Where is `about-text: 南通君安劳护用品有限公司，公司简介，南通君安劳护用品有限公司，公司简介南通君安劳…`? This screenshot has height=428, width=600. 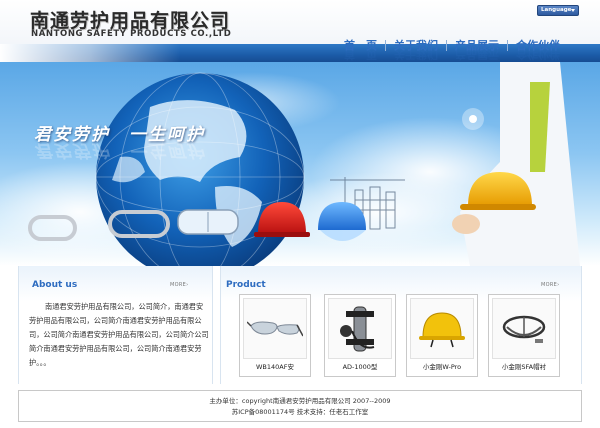
about-text: 南通君安劳护用品有限公司，公司简介，南通君安劳护用品有限公司，公司简介南通君安劳… is located at coordinates (119, 334).